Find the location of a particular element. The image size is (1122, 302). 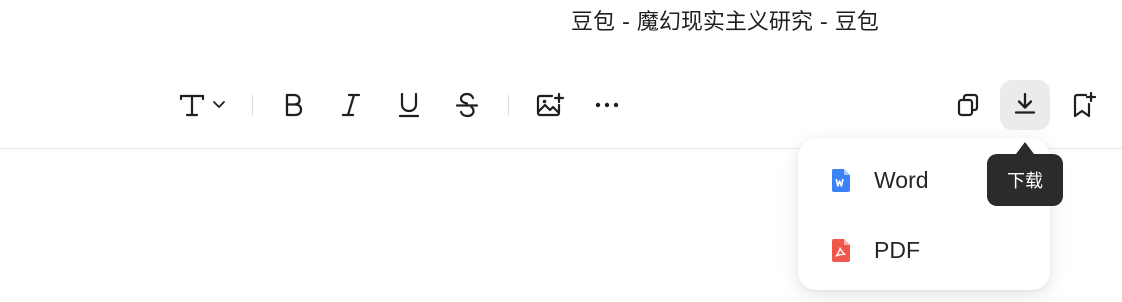

window-title: 豆包 - 魔幻现实主义研究 - 豆包 is located at coordinates (725, 22).